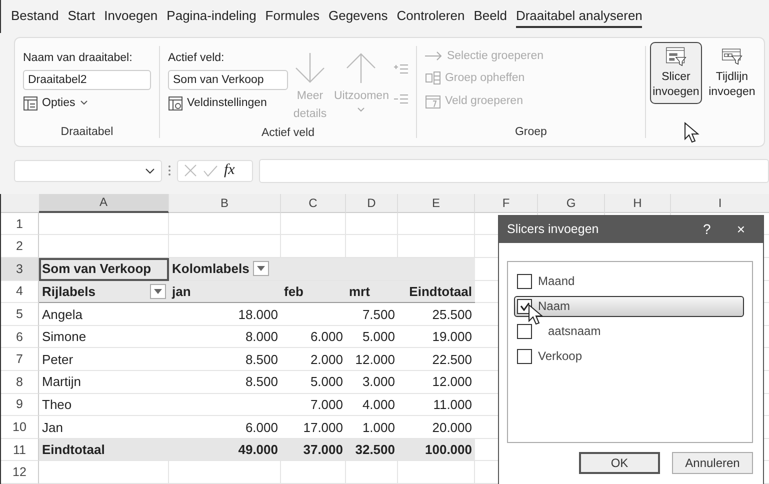 The width and height of the screenshot is (769, 484). What do you see at coordinates (20, 314) in the screenshot?
I see `row-header: 5` at bounding box center [20, 314].